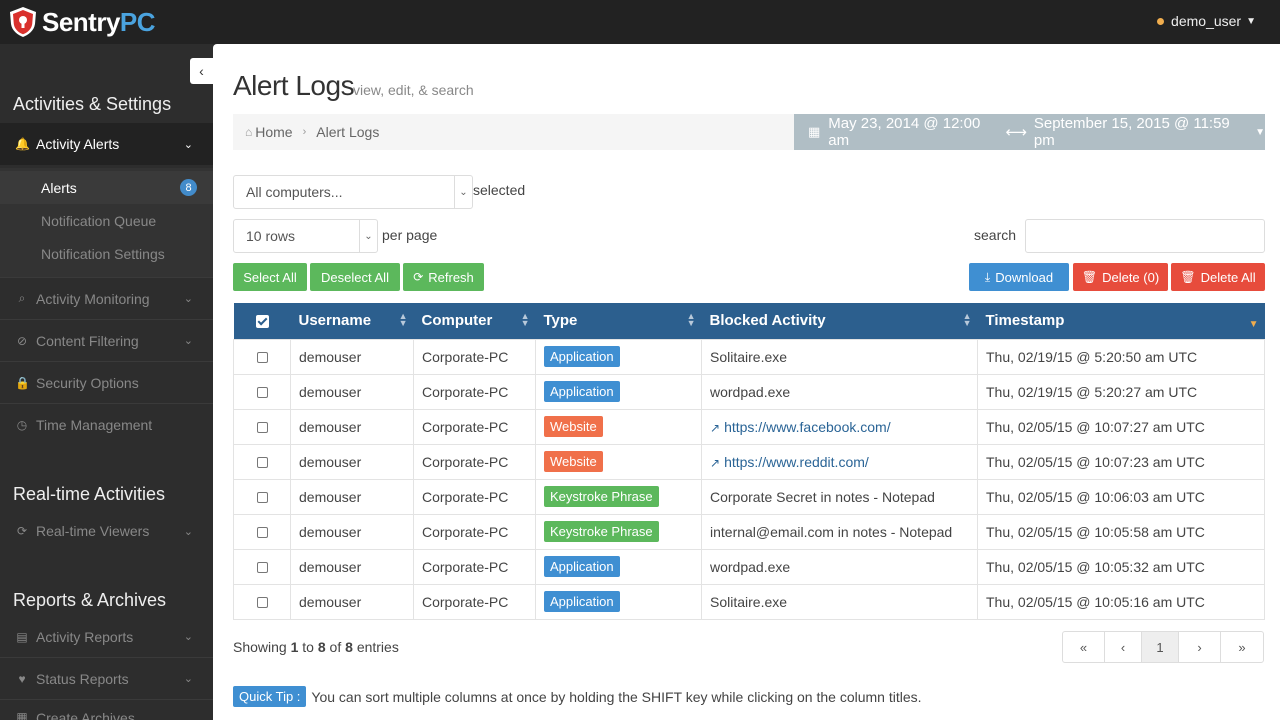 The image size is (1280, 720). I want to click on chevron-down-icon: ▼, so click(1251, 21).